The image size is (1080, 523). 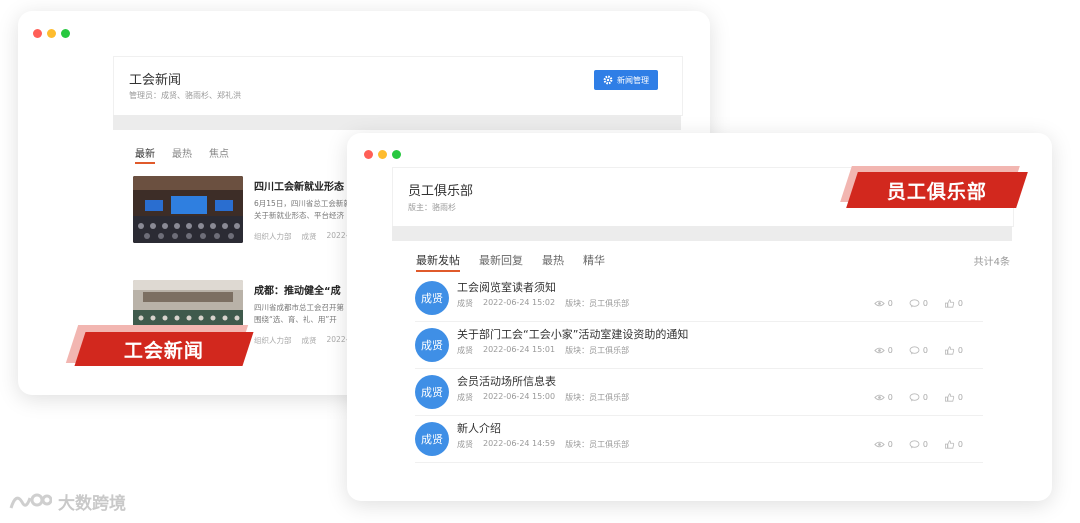 What do you see at coordinates (398, 86) in the screenshot?
I see `news-header: 工会新闻 管理员：成贤、骆雨杉、郑礼洪 新闻管理` at bounding box center [398, 86].